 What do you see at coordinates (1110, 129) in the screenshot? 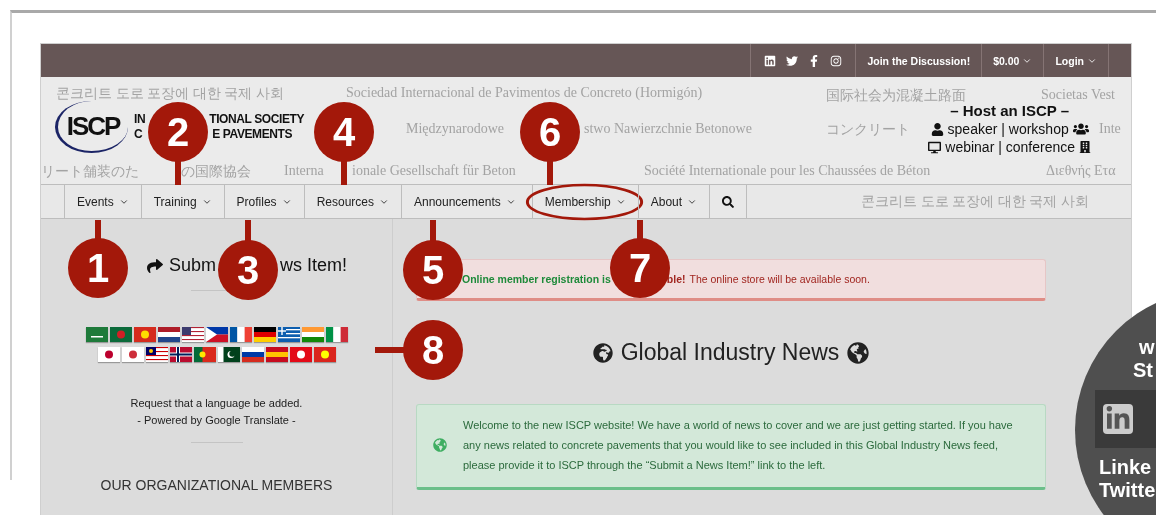
I see `background-phrase: Inte` at bounding box center [1110, 129].